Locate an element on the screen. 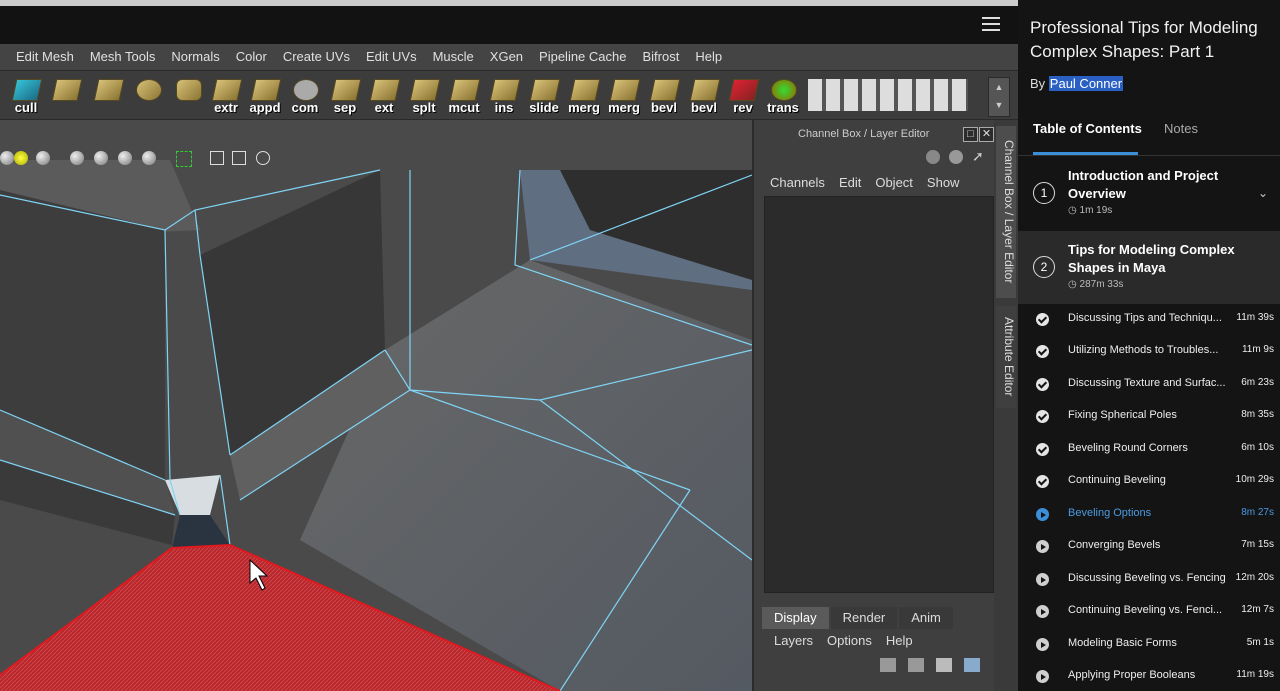  tab-display: Display is located at coordinates (795, 618).